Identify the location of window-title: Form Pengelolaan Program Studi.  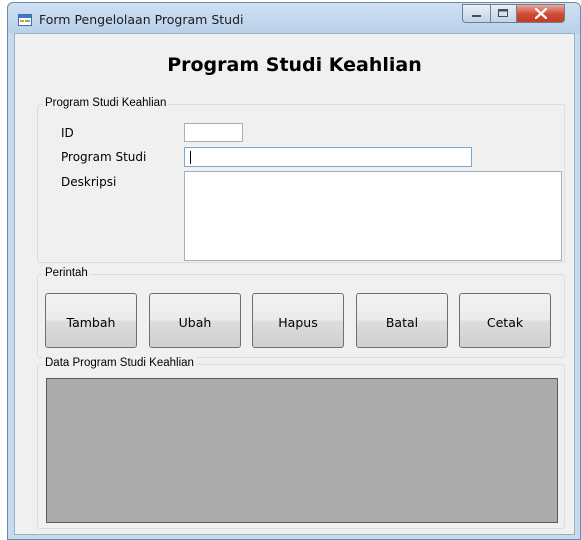
(141, 19).